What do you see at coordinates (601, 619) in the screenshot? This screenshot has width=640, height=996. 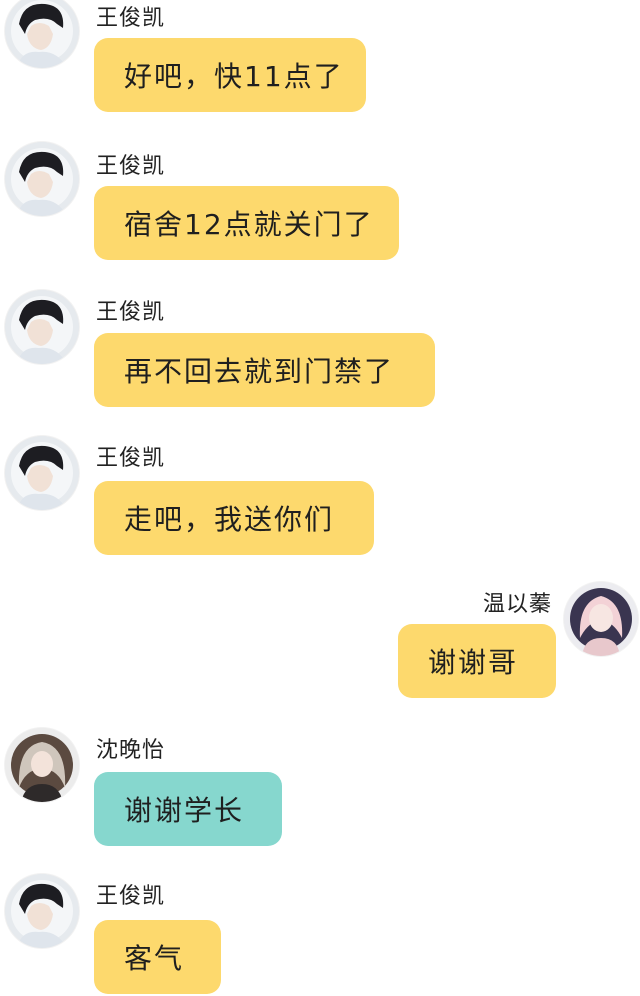 I see `girl-pink-avatar-icon` at bounding box center [601, 619].